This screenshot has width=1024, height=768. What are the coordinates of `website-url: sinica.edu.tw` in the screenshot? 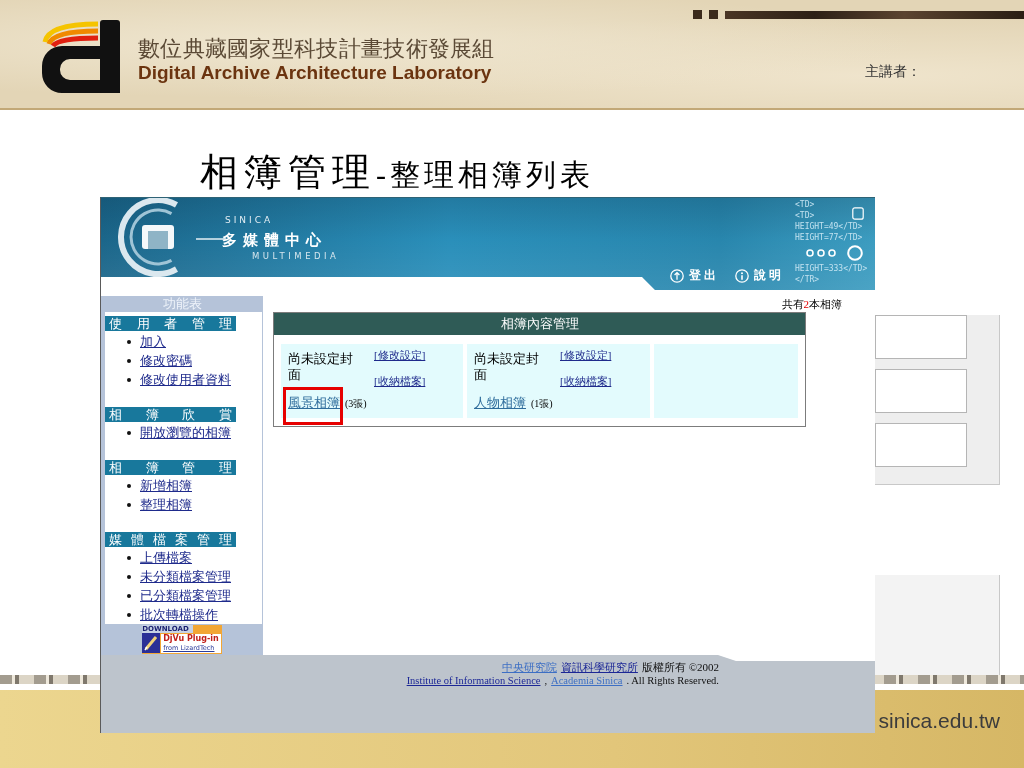 It's located at (939, 721).